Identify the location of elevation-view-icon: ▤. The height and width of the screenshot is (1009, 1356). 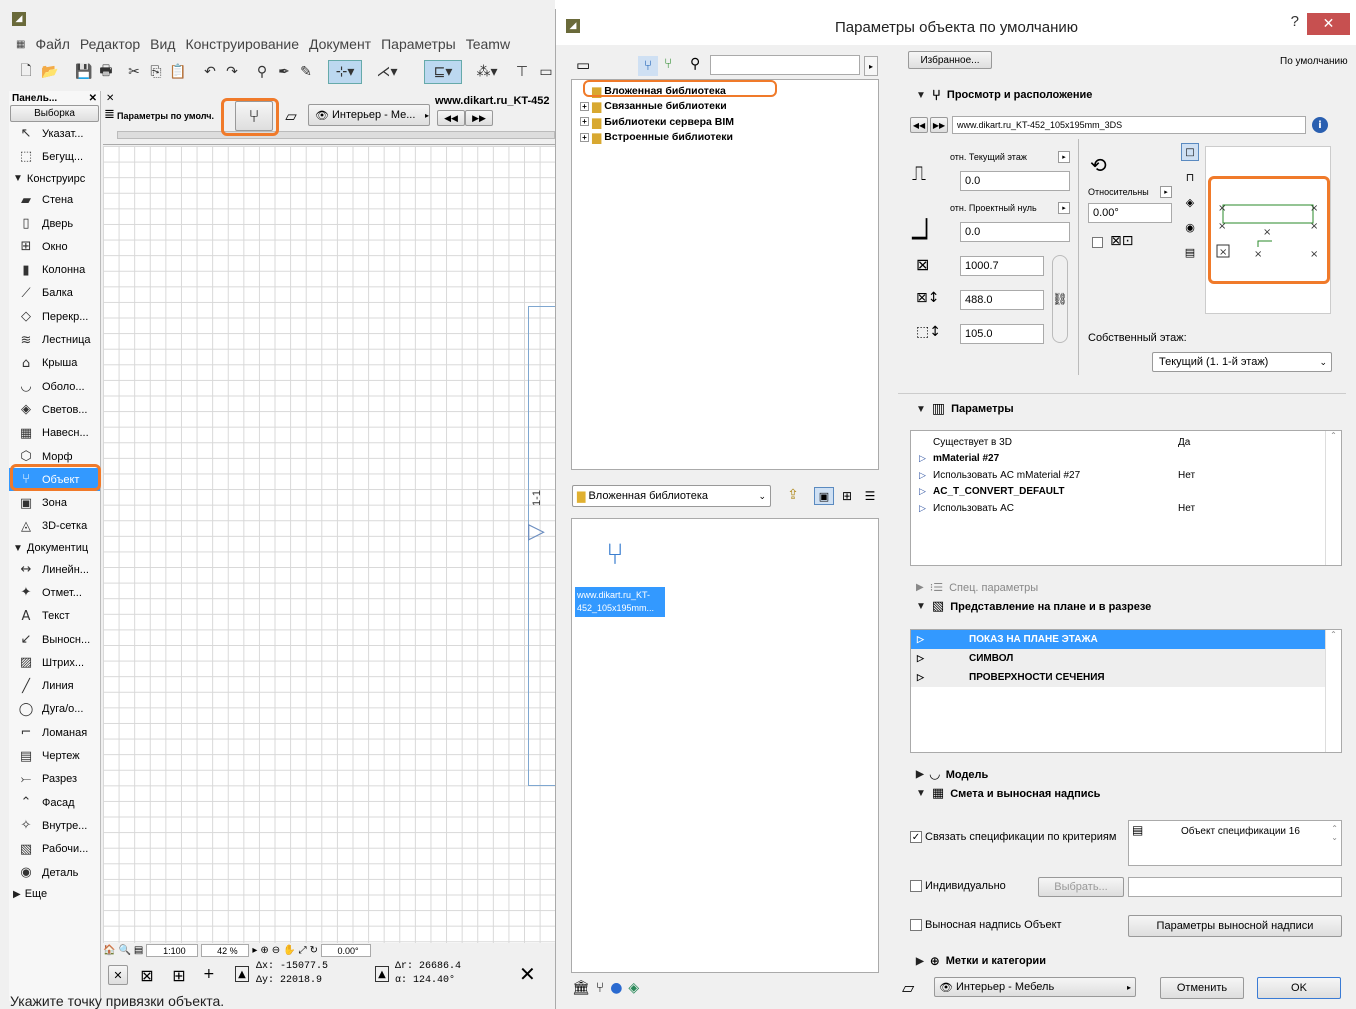
(1190, 252).